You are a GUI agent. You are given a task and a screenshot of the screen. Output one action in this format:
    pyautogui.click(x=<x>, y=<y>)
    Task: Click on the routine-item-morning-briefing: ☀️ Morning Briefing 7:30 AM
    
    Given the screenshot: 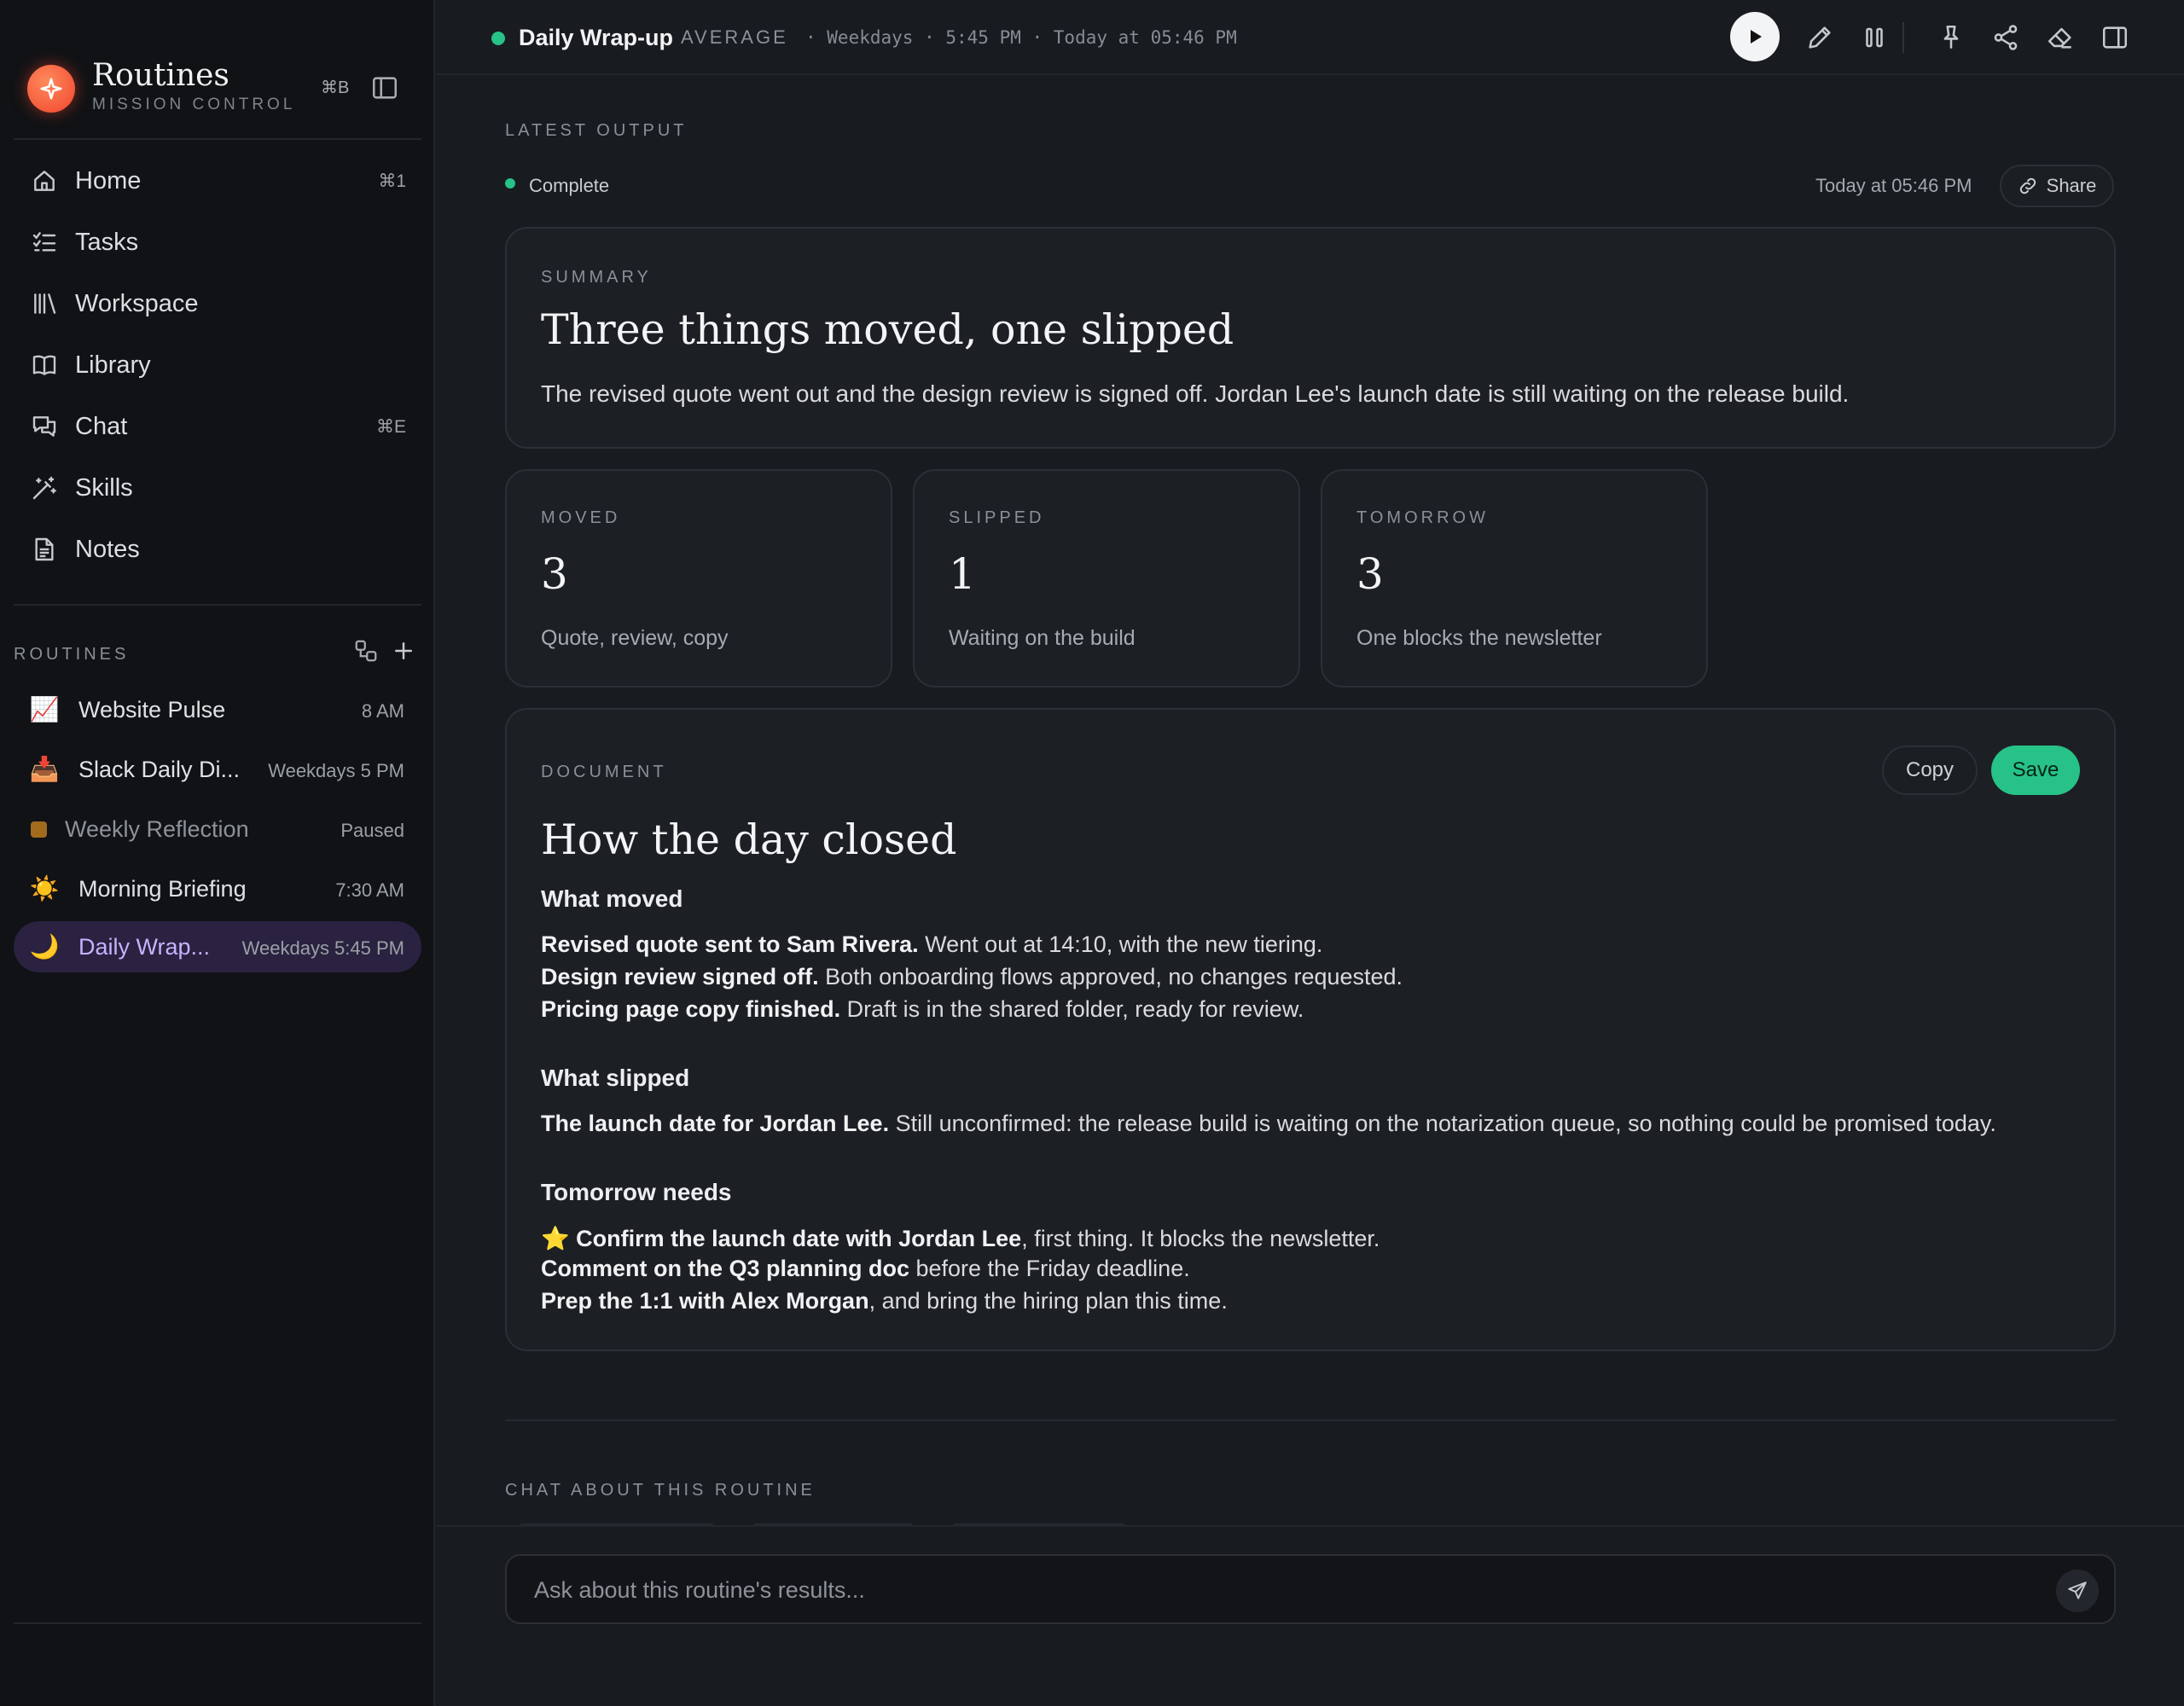 What is the action you would take?
    pyautogui.click(x=217, y=888)
    